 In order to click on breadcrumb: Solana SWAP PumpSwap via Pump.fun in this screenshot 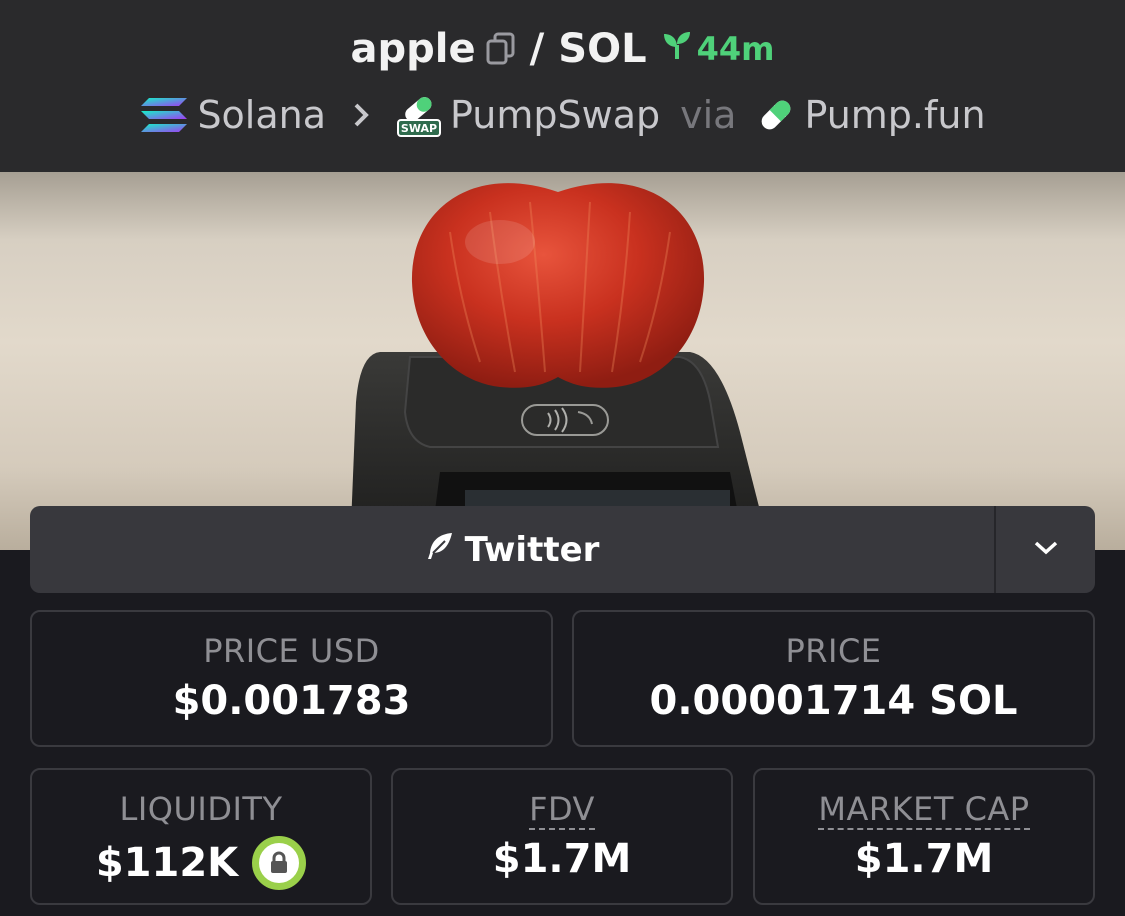, I will do `click(562, 115)`.